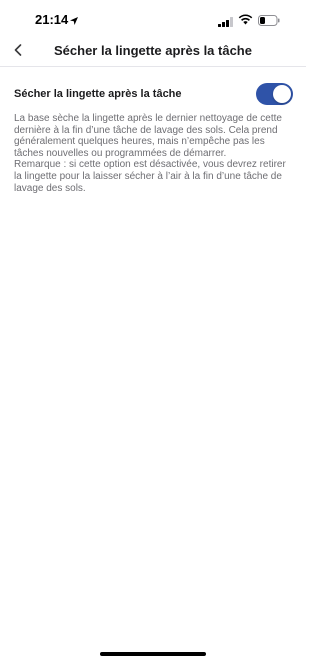 The image size is (320, 662). What do you see at coordinates (282, 94) in the screenshot?
I see `toggle-knob` at bounding box center [282, 94].